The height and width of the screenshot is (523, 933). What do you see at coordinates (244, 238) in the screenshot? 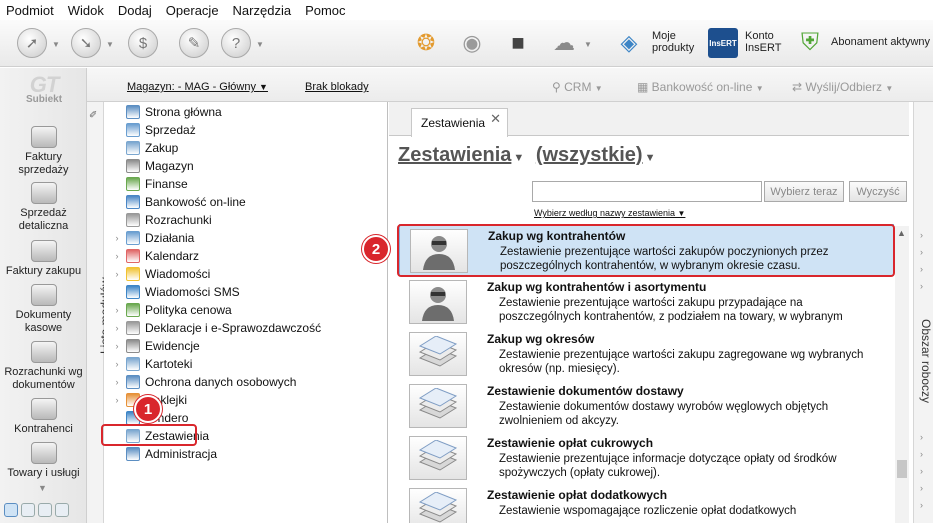
I see `module-item: › Działania` at bounding box center [244, 238].